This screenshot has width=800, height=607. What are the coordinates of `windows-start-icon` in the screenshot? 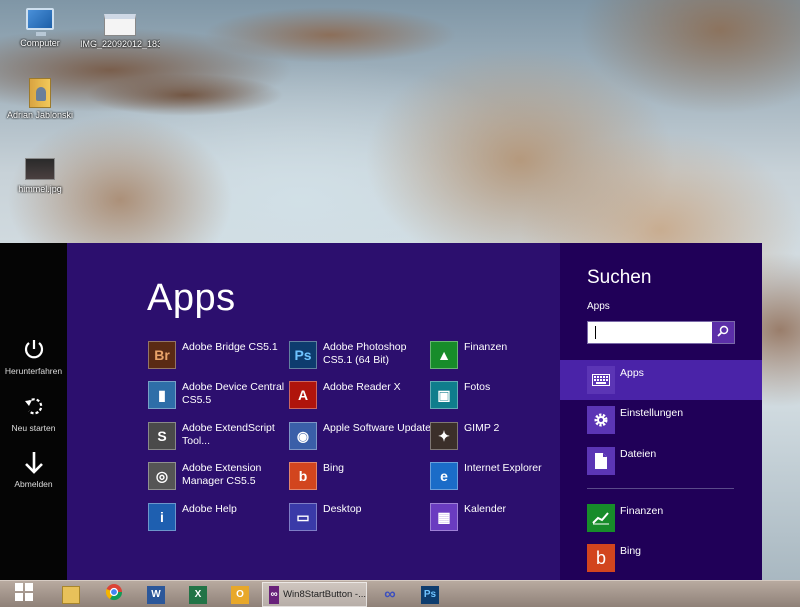 It's located at (24, 594).